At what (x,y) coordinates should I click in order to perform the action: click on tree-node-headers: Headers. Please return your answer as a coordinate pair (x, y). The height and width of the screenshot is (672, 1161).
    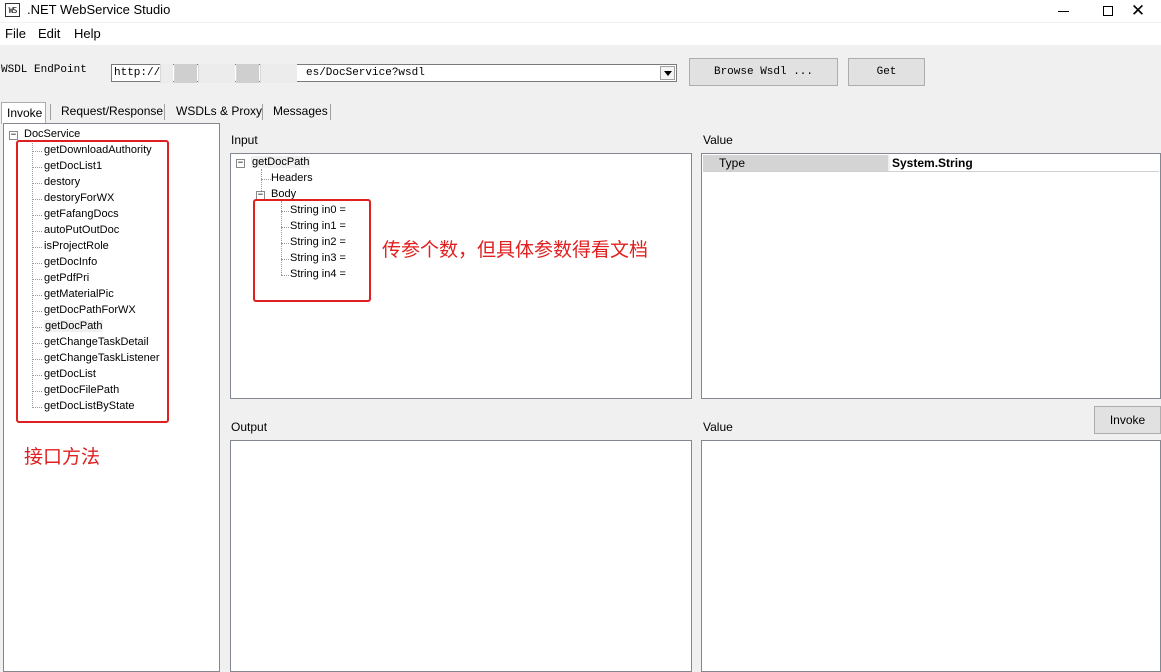
    Looking at the image, I should click on (292, 178).